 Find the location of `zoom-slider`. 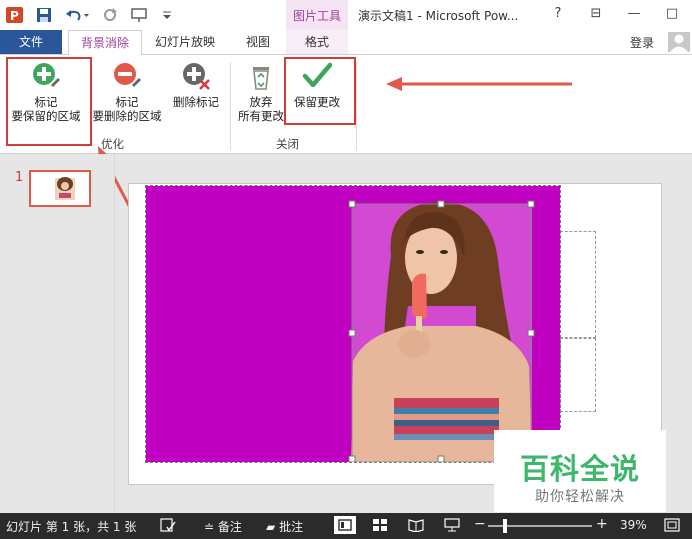

zoom-slider is located at coordinates (540, 526).